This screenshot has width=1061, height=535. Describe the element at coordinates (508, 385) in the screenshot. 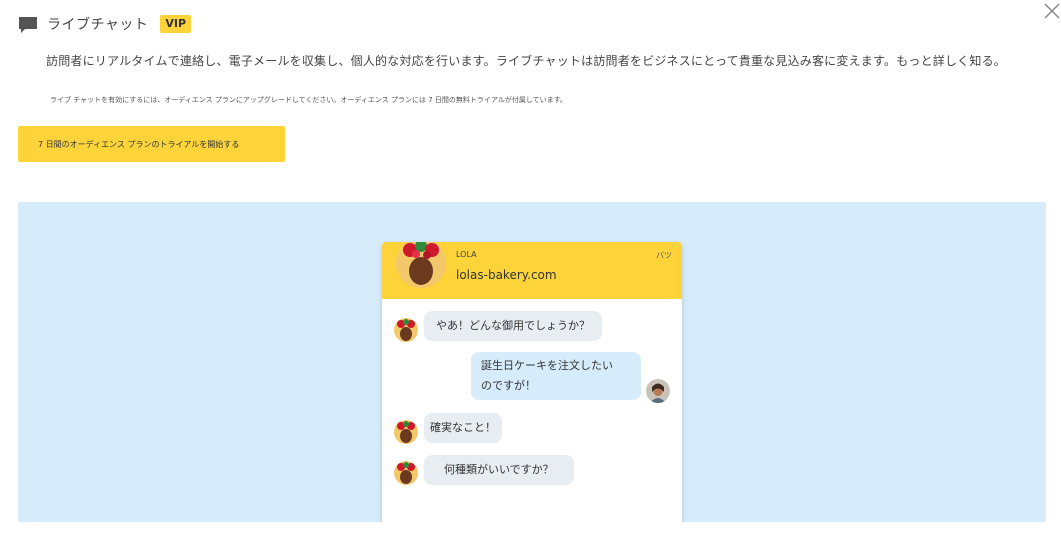

I see `visitor-message-line: のですが！` at that location.